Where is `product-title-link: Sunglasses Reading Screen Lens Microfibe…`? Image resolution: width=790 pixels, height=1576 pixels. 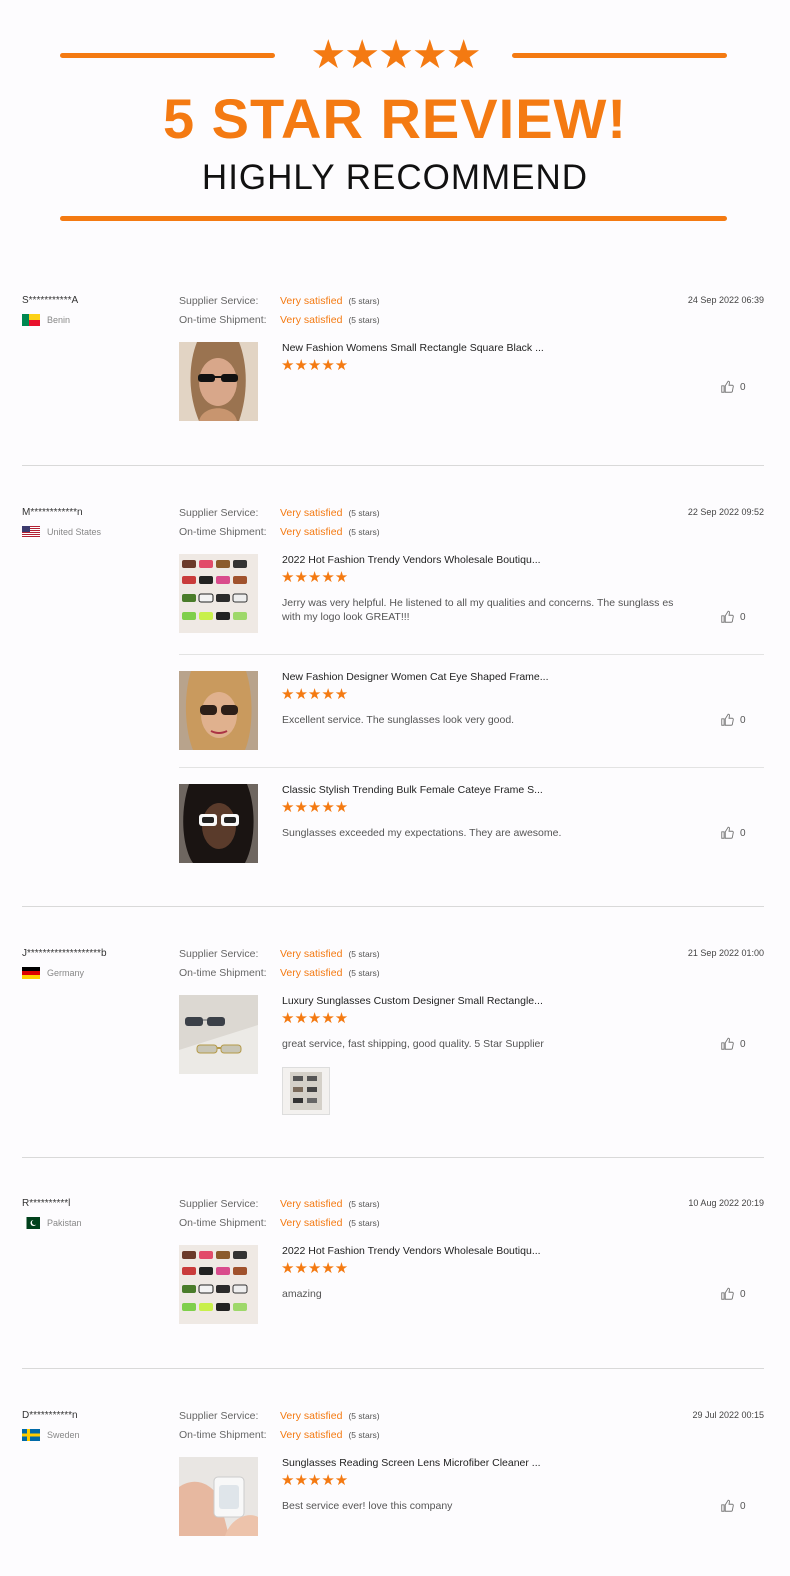
product-title-link: Sunglasses Reading Screen Lens Microfibe… is located at coordinates (411, 1463).